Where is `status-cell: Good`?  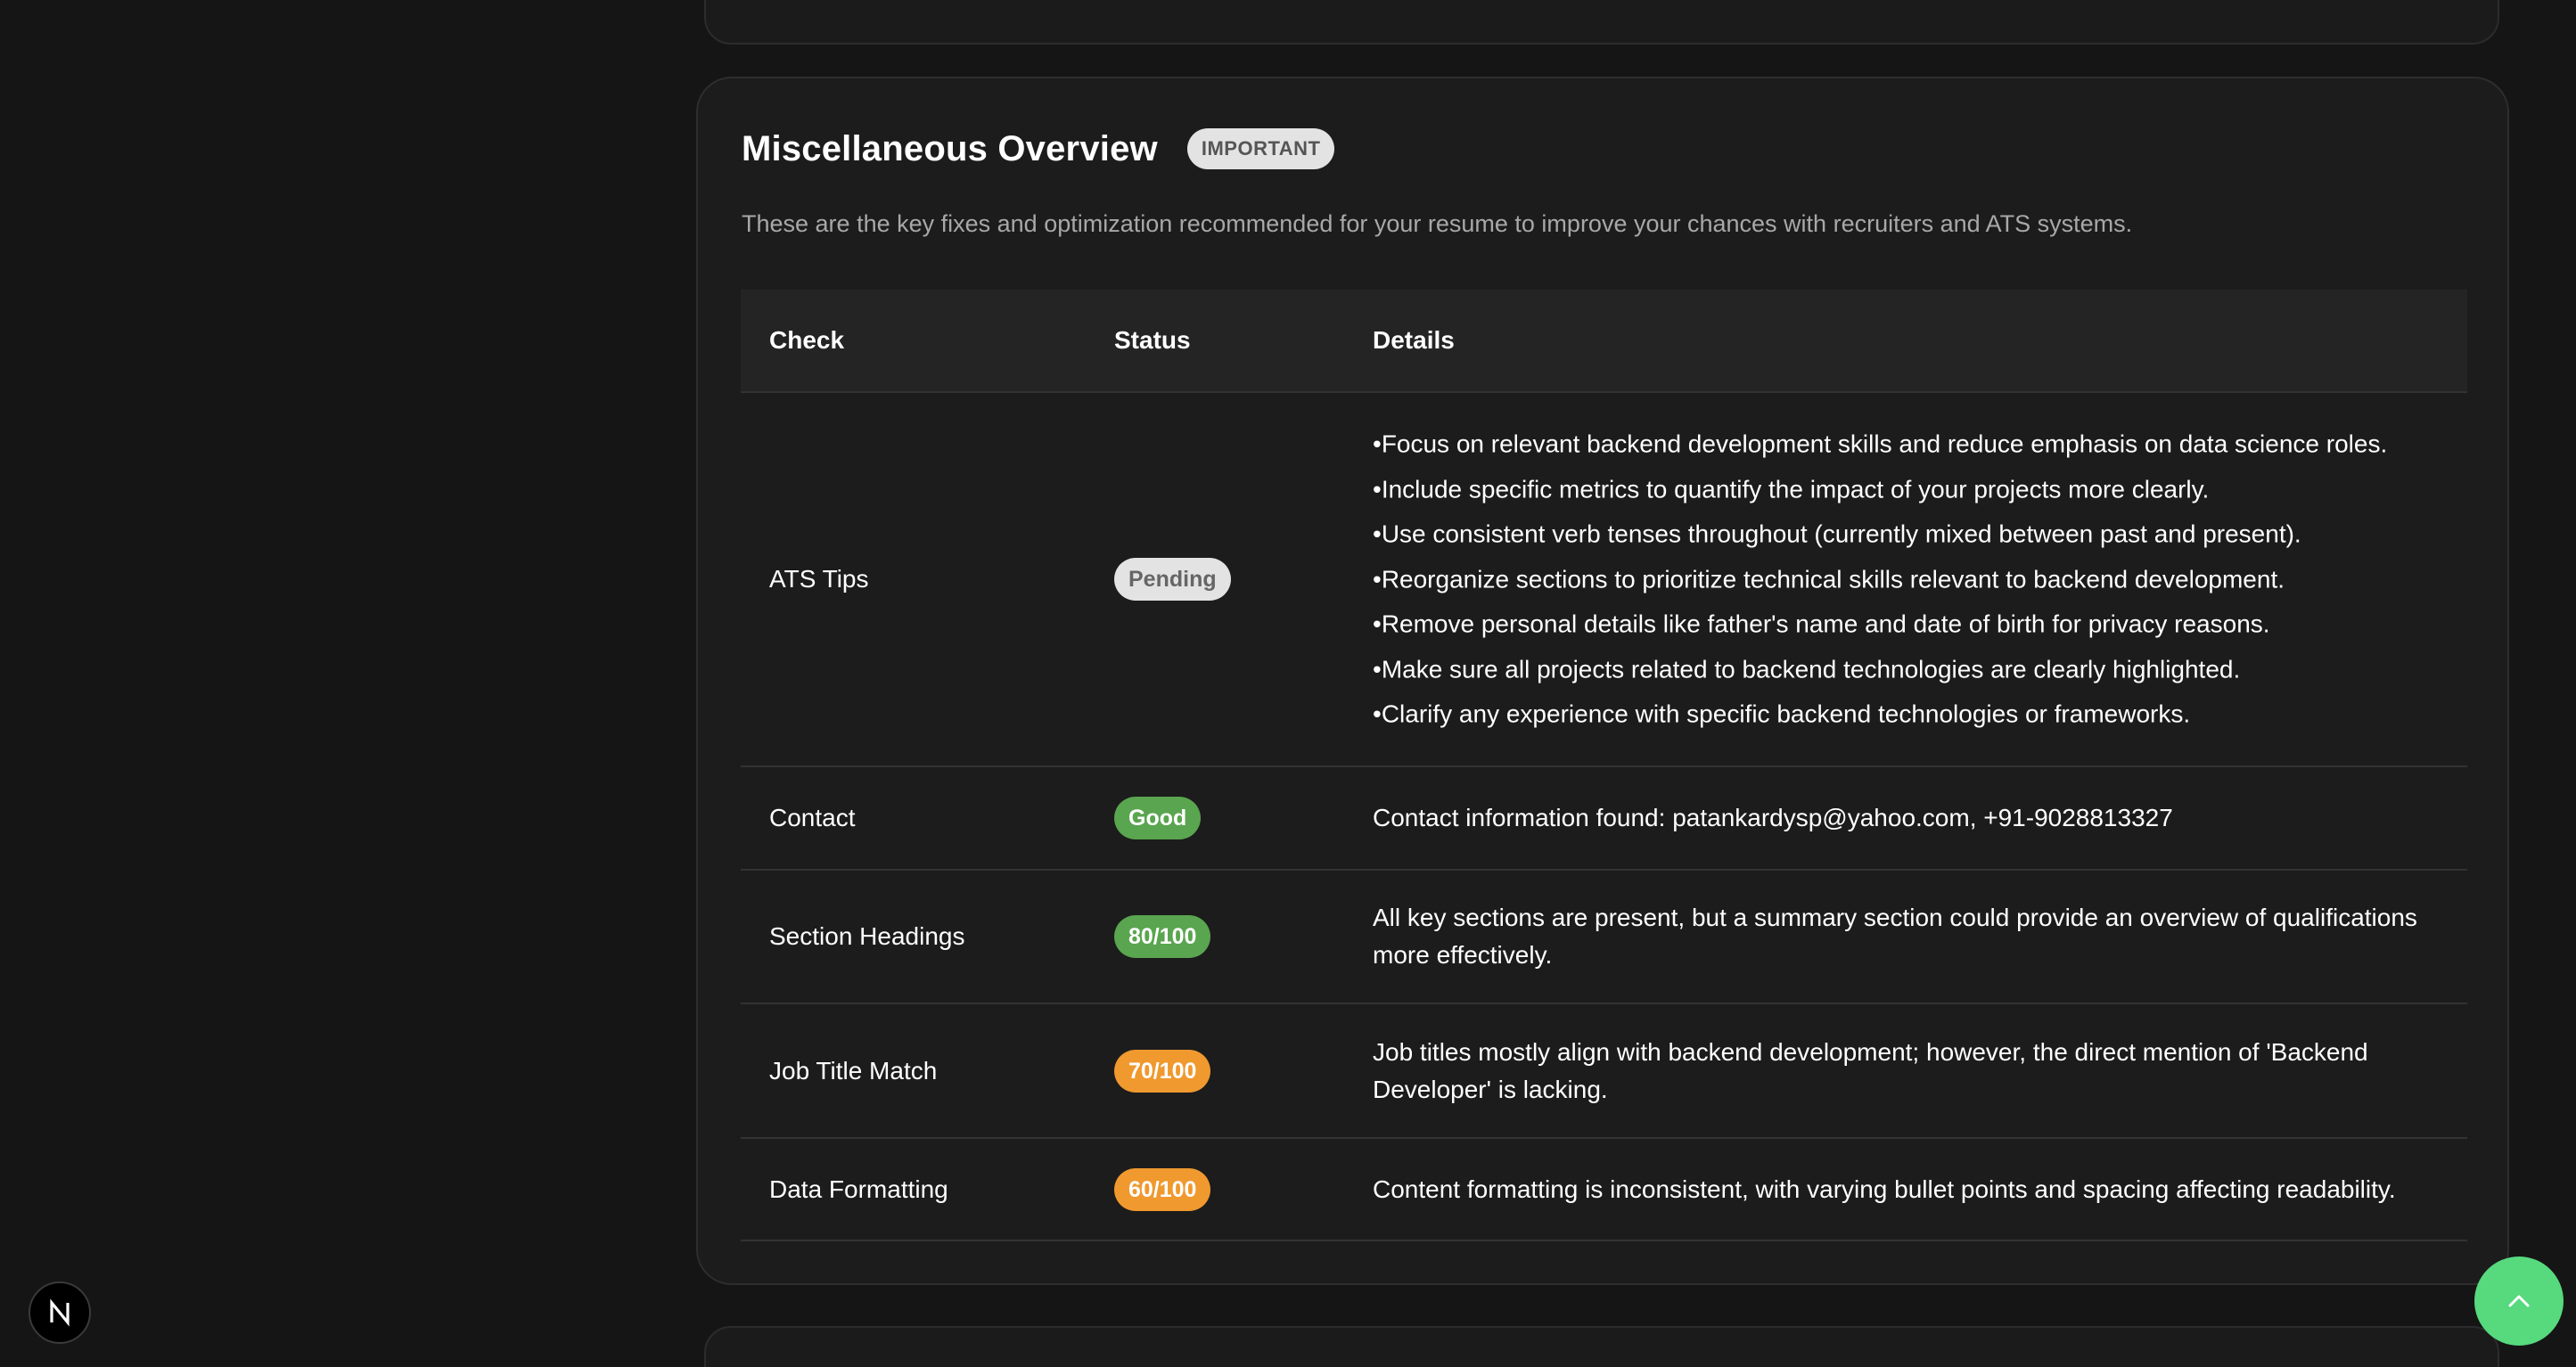 status-cell: Good is located at coordinates (1158, 818).